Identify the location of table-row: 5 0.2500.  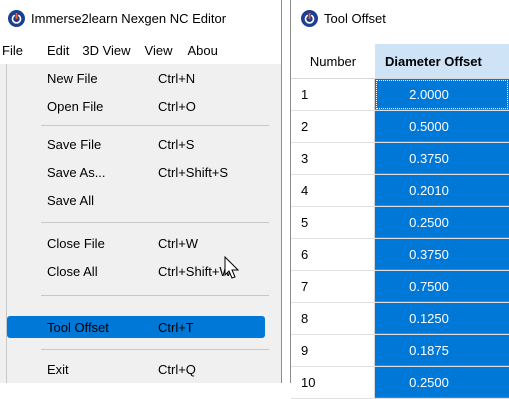
(400, 223).